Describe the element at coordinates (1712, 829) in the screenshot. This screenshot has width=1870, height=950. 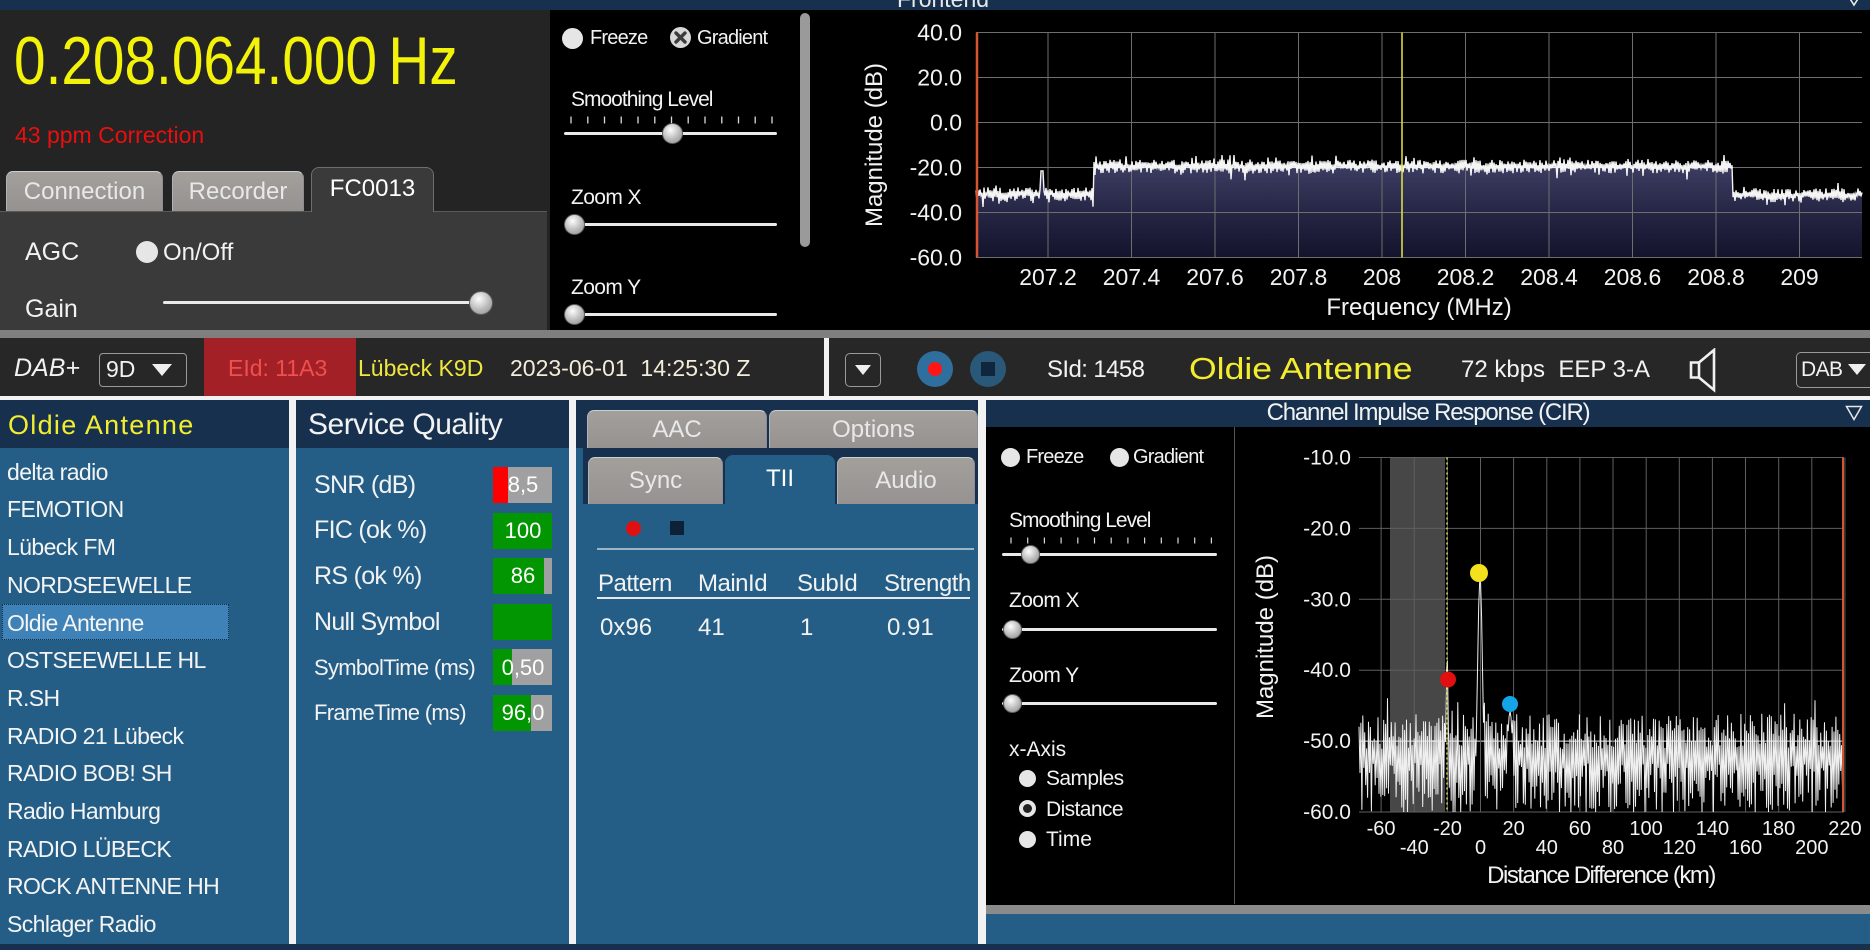
I see `svg-text: 140` at that location.